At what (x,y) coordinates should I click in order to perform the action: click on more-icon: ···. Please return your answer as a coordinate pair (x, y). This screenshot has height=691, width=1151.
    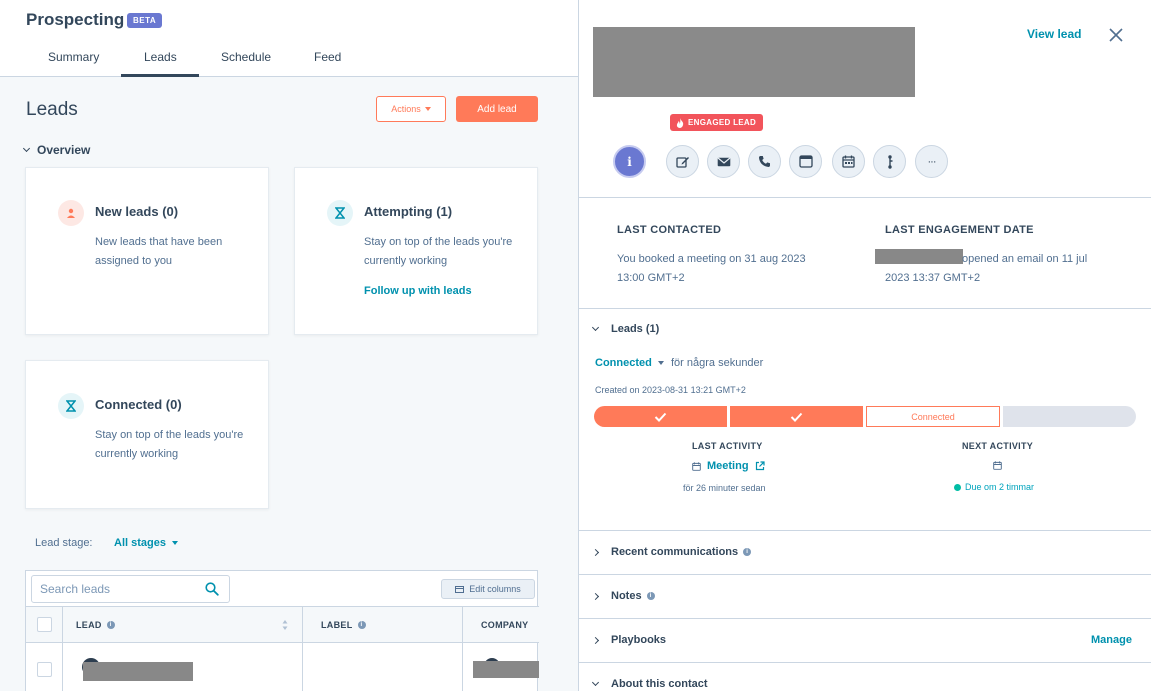
    Looking at the image, I should click on (932, 161).